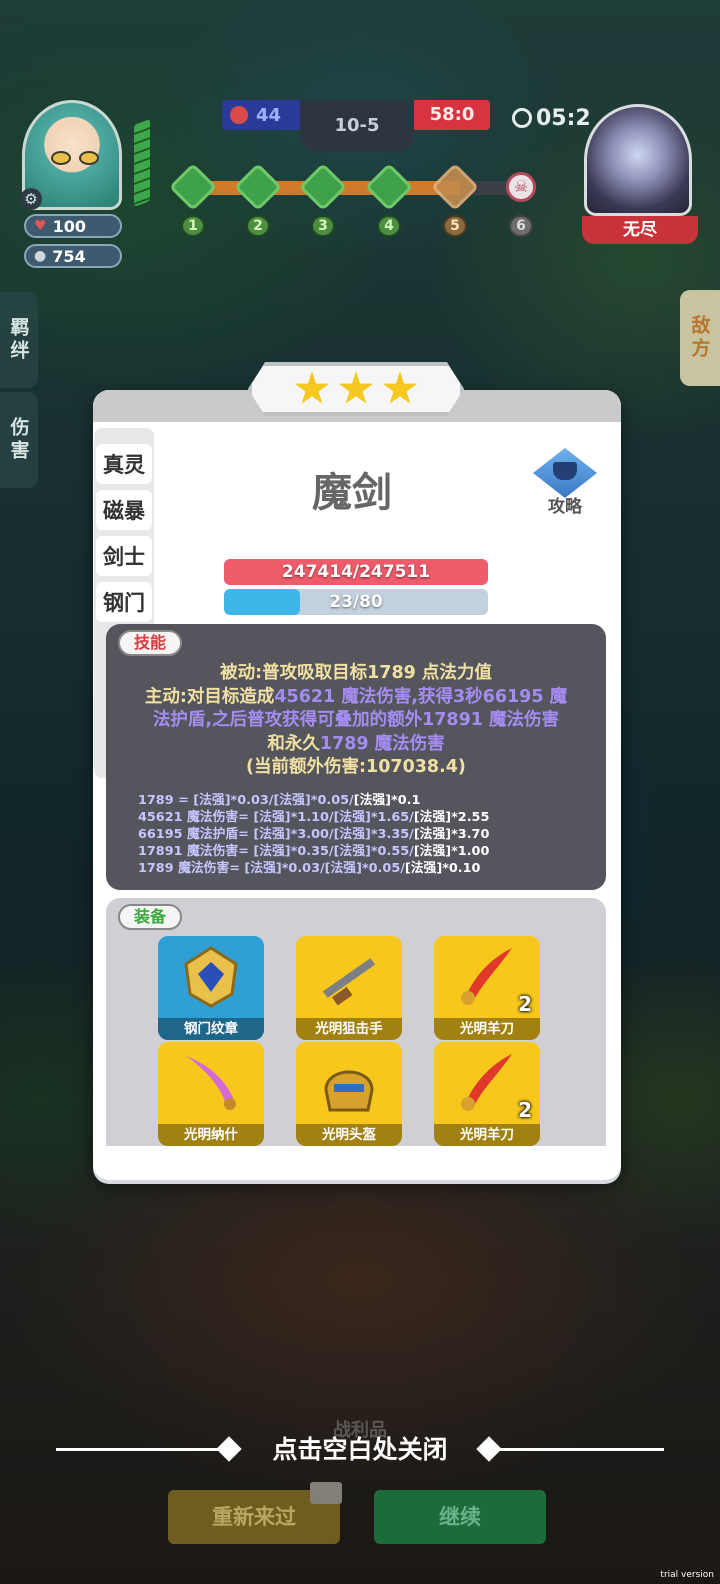 This screenshot has width=720, height=1584. I want to click on skull-icon: ☠, so click(521, 187).